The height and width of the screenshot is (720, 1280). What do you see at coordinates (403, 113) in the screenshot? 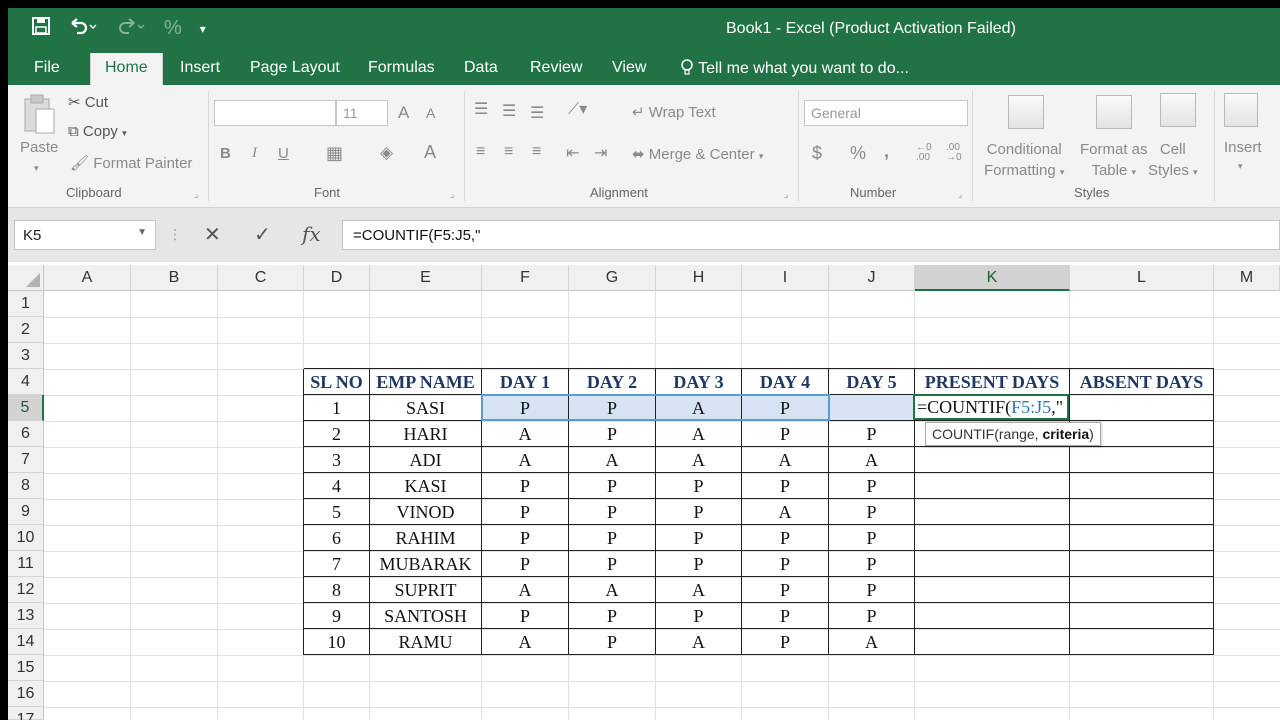
I see `grow-font-icon: A` at bounding box center [403, 113].